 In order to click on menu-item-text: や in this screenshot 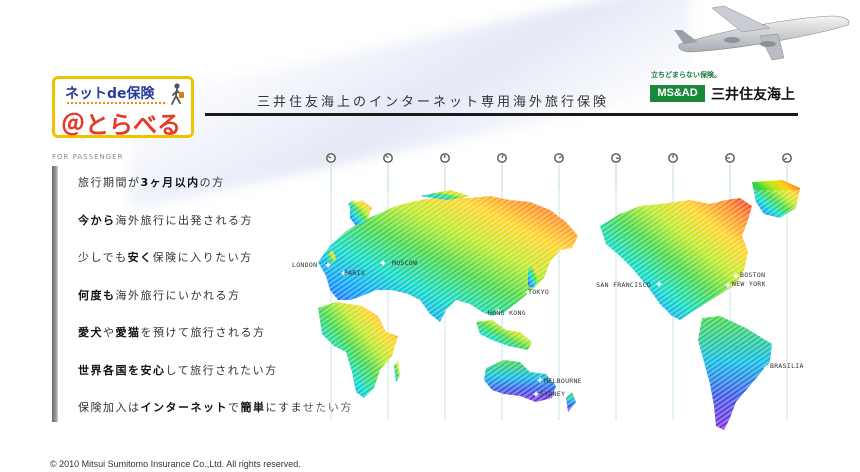, I will do `click(109, 332)`.